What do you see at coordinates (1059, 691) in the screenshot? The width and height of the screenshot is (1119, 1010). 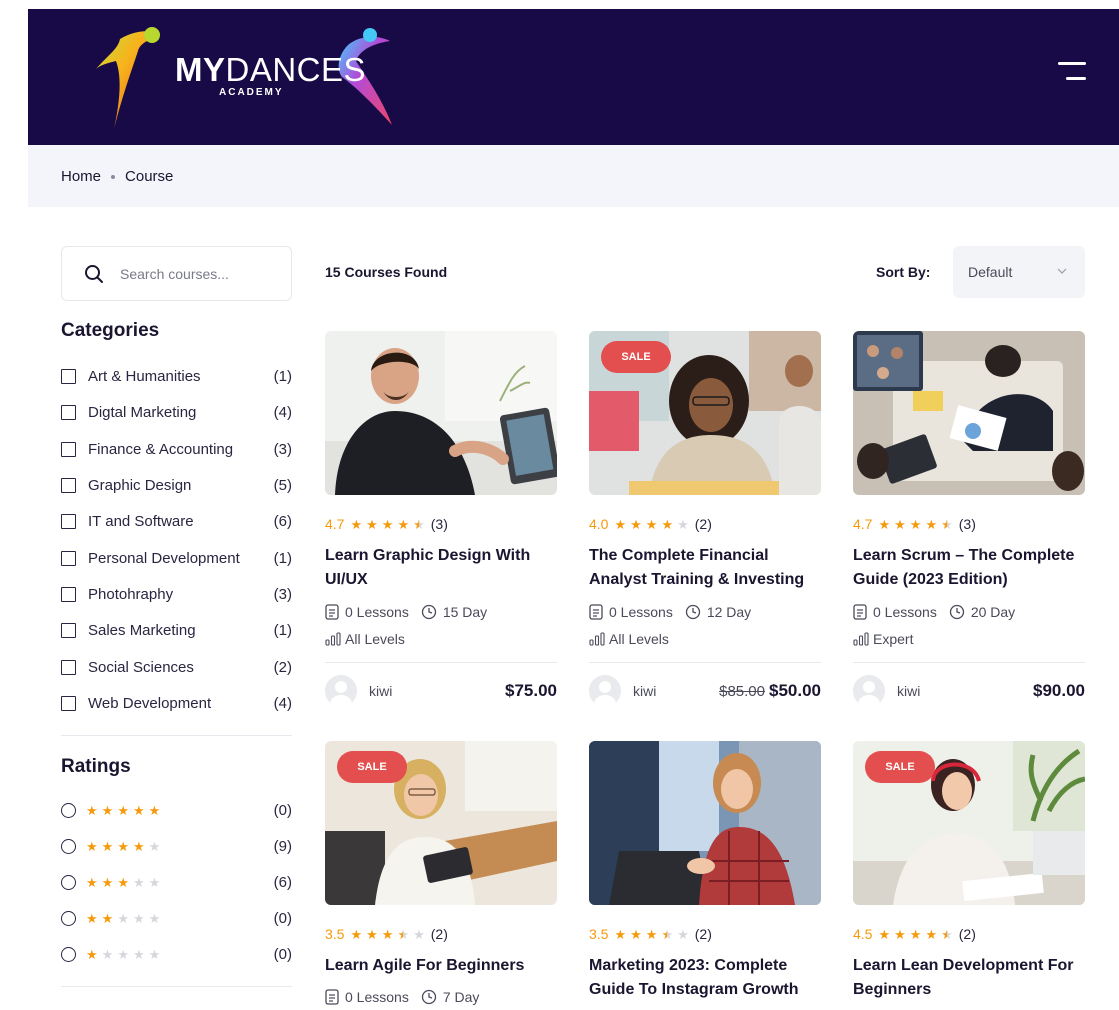 I see `course-price: $90.00` at bounding box center [1059, 691].